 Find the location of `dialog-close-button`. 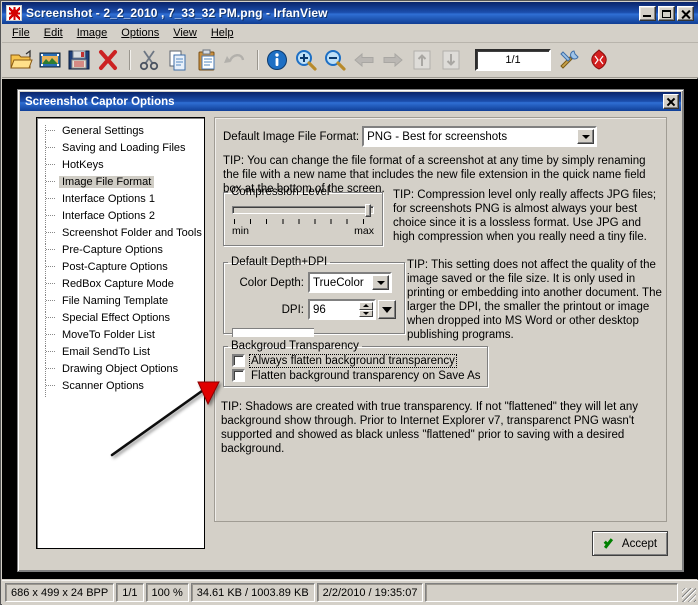

dialog-close-button is located at coordinates (671, 101).